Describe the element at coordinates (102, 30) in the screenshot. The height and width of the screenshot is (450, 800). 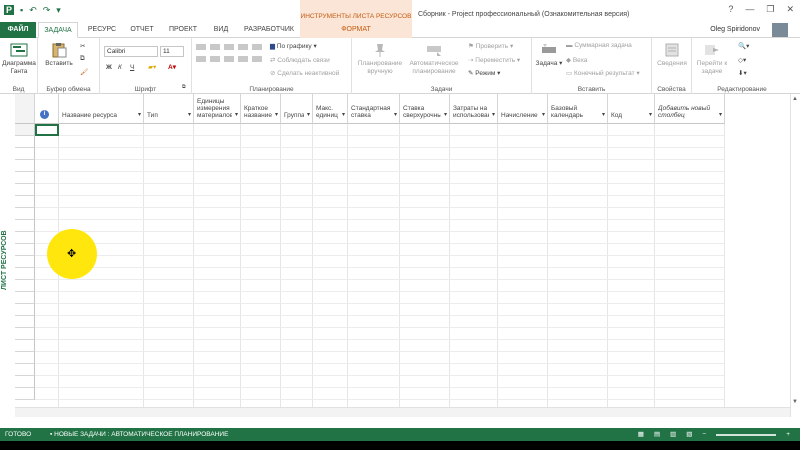
I see `tab-resource: РЕСУРС` at that location.